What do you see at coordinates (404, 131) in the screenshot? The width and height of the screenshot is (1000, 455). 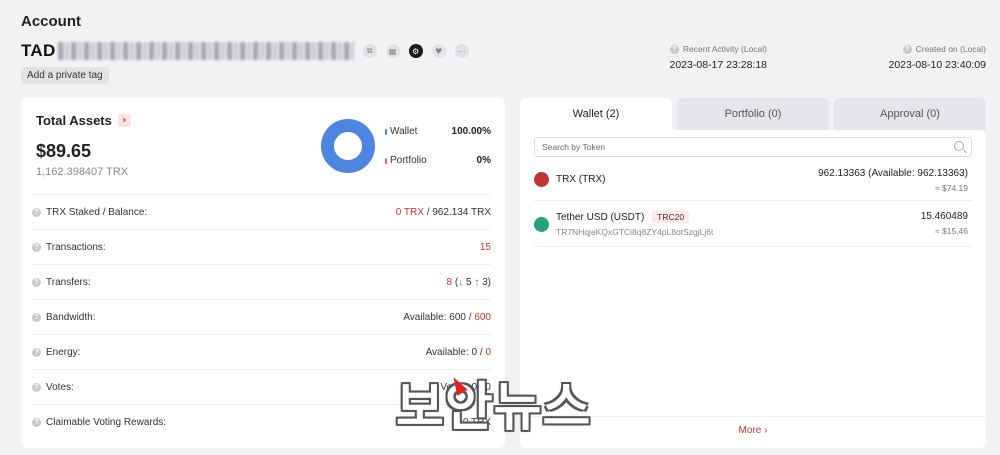 I see `legend-name: Wallet` at bounding box center [404, 131].